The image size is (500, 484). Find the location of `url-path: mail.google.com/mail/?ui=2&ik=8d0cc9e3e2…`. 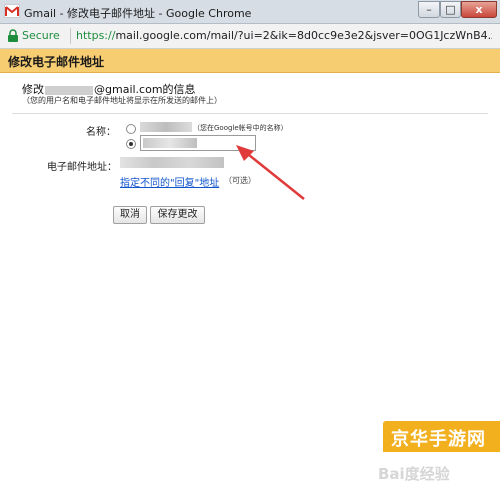

url-path: mail.google.com/mail/?ui=2&ik=8d0cc9e3e2… is located at coordinates (303, 35).